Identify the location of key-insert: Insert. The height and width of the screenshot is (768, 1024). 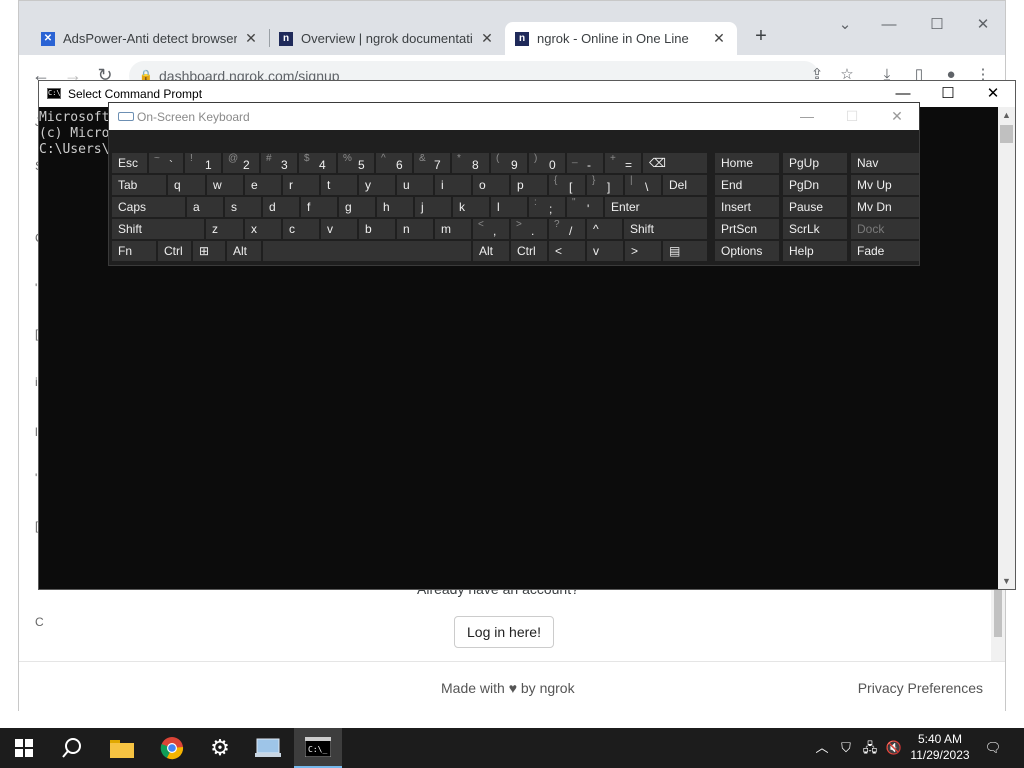
(747, 207).